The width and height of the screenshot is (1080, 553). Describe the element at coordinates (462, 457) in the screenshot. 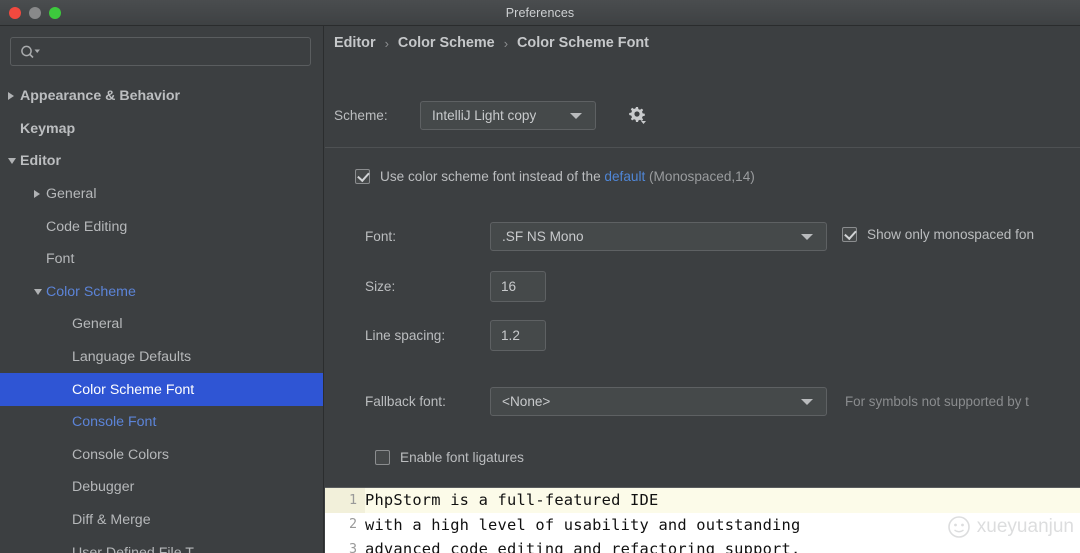

I see `enable-font-ligatures-label: Enable font ligatures` at that location.